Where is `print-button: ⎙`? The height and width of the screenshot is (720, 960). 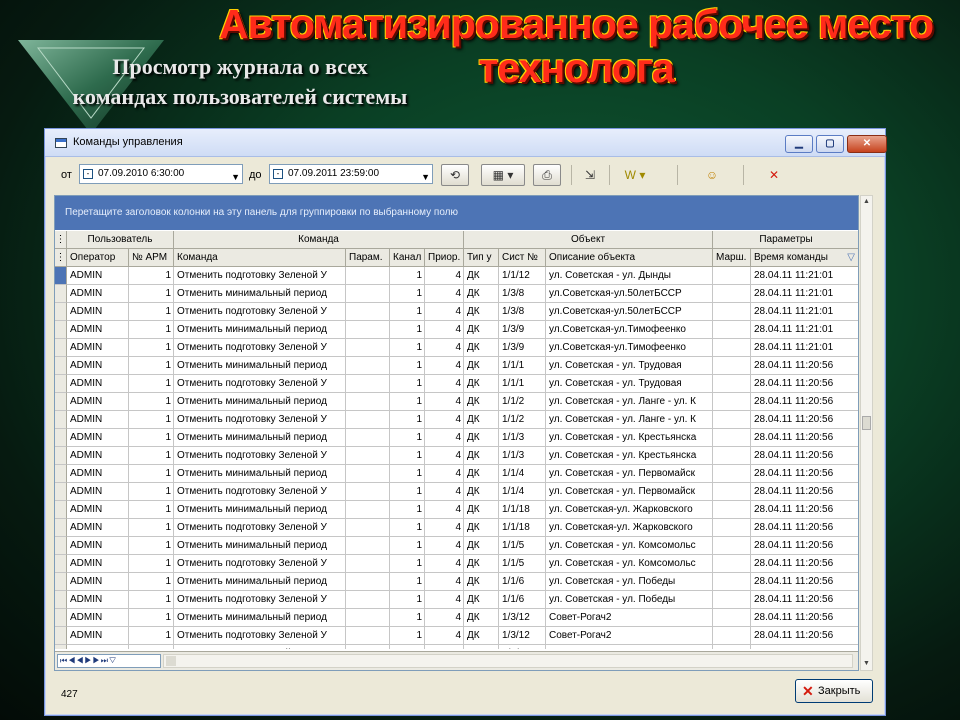
print-button: ⎙ is located at coordinates (547, 175).